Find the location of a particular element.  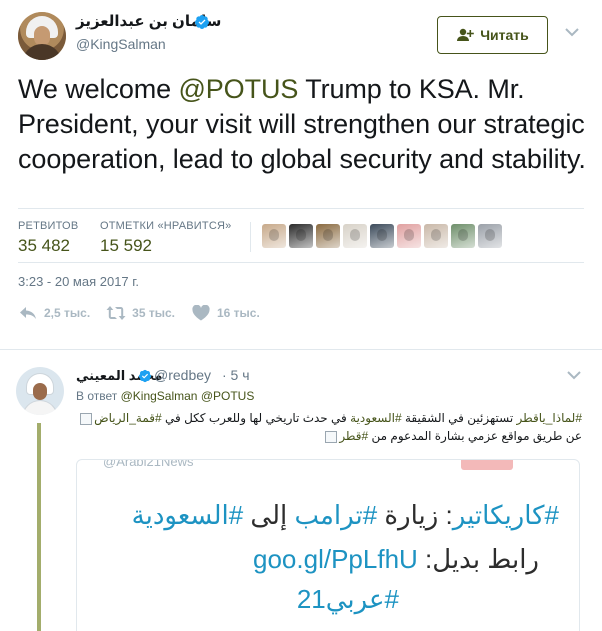

reply-icon is located at coordinates (28, 313).